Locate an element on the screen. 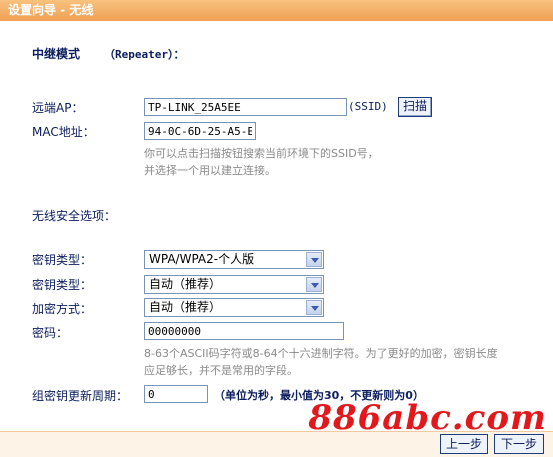  remote-ap-input is located at coordinates (245, 107).